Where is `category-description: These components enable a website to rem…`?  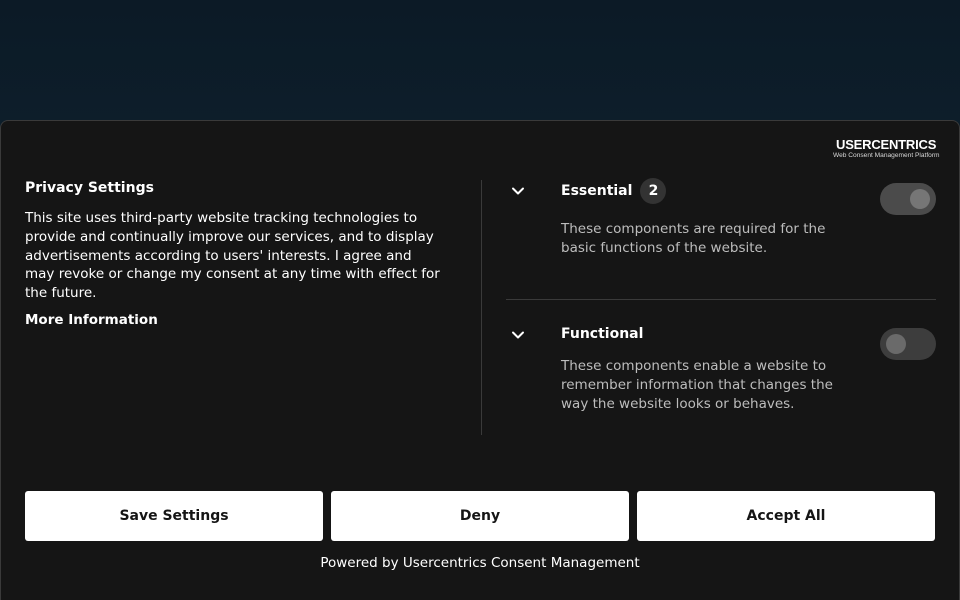 category-description: These components enable a website to rem… is located at coordinates (697, 385).